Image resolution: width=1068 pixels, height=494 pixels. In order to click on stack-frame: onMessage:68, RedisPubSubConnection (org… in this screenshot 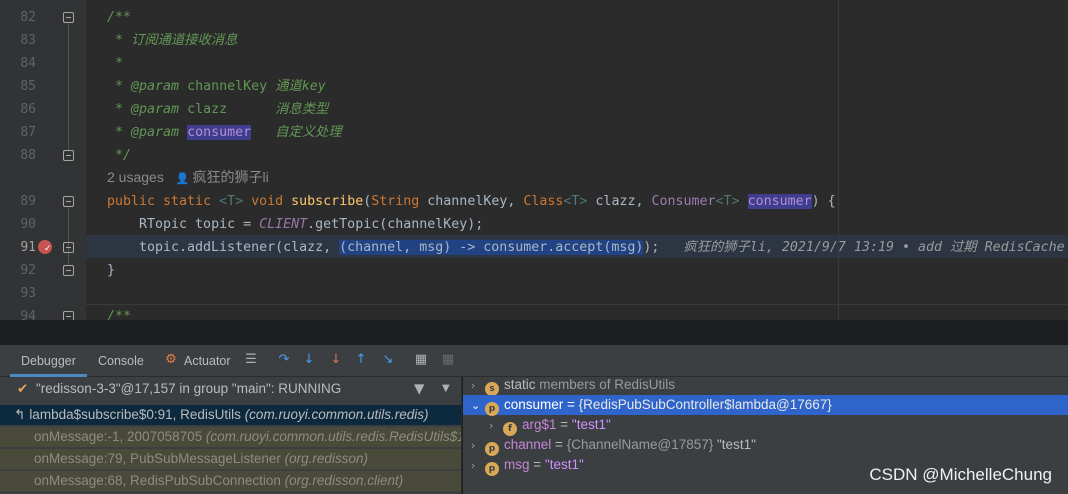, I will do `click(230, 481)`.